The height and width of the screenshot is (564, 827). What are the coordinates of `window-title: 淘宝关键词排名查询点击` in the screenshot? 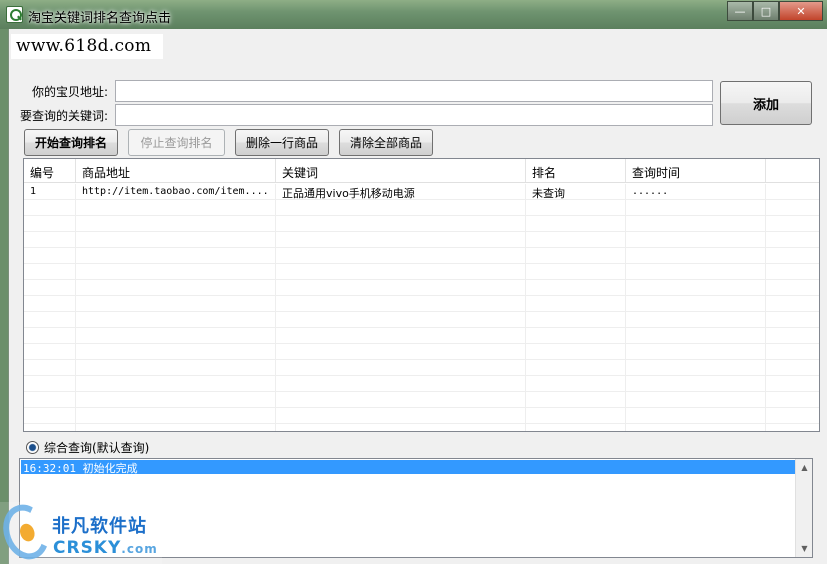 It's located at (100, 18).